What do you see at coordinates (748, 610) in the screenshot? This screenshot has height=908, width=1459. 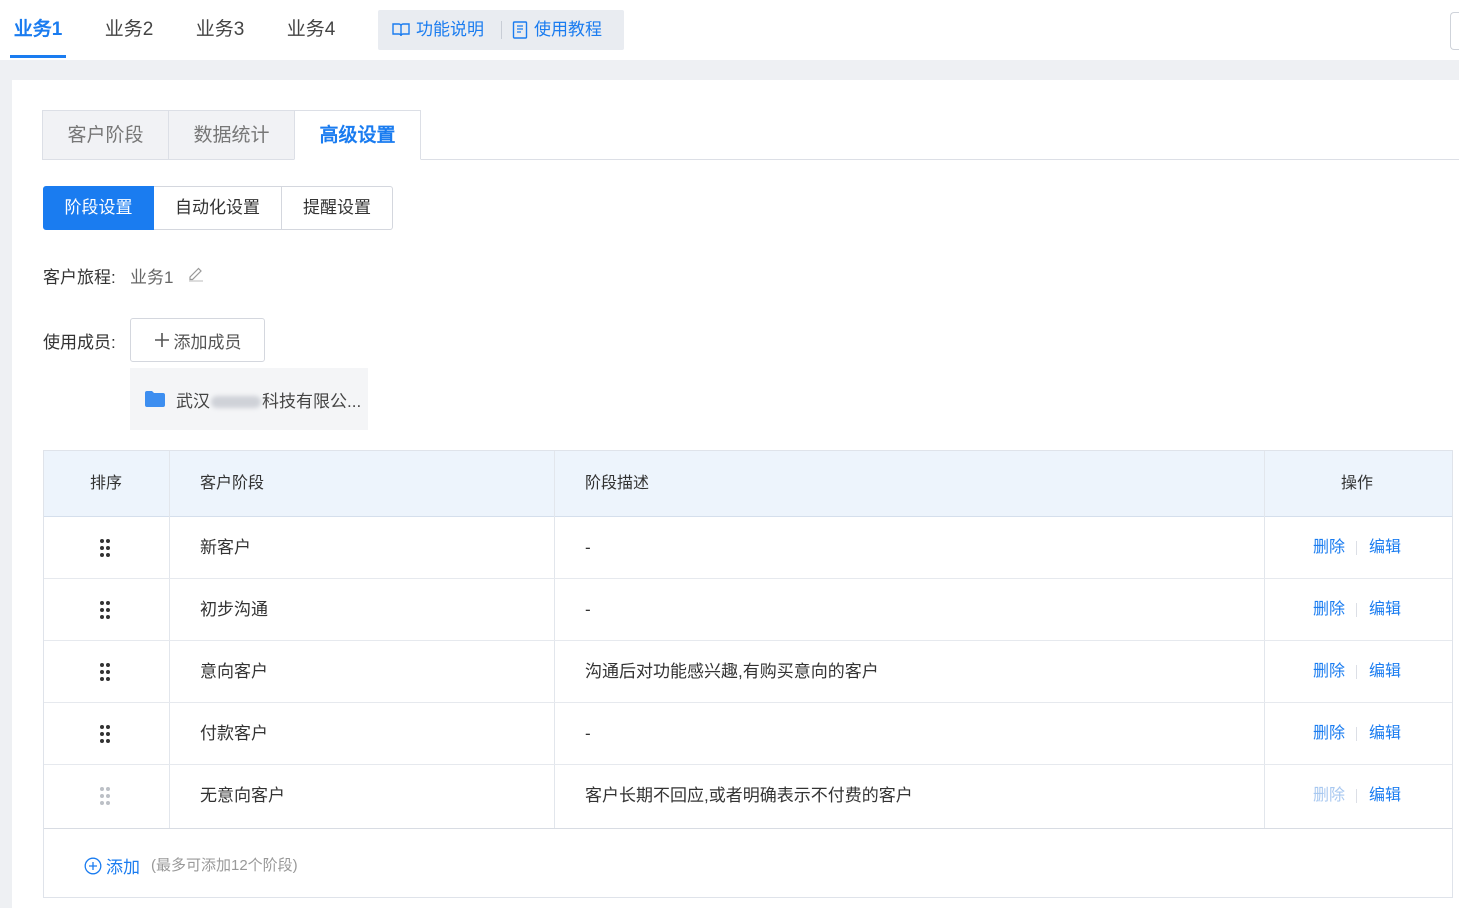 I see `table-row: 初步沟通 - 删除 编辑` at bounding box center [748, 610].